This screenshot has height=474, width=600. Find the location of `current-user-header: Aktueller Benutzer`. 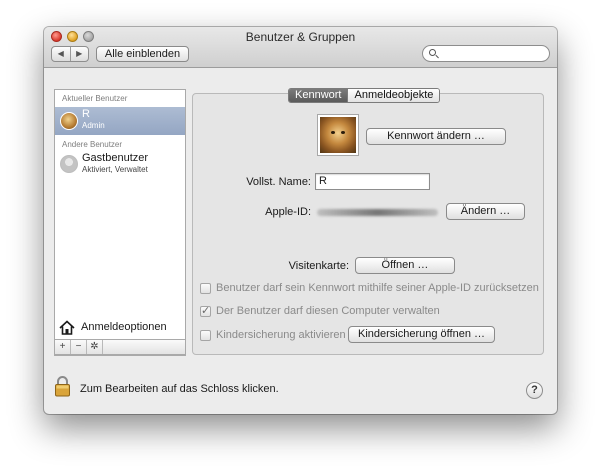

current-user-header: Aktueller Benutzer is located at coordinates (95, 98).